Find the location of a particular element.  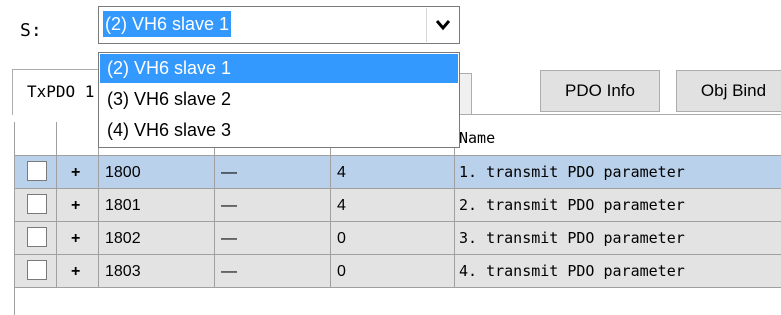

cell-text: 1801 is located at coordinates (123, 205).